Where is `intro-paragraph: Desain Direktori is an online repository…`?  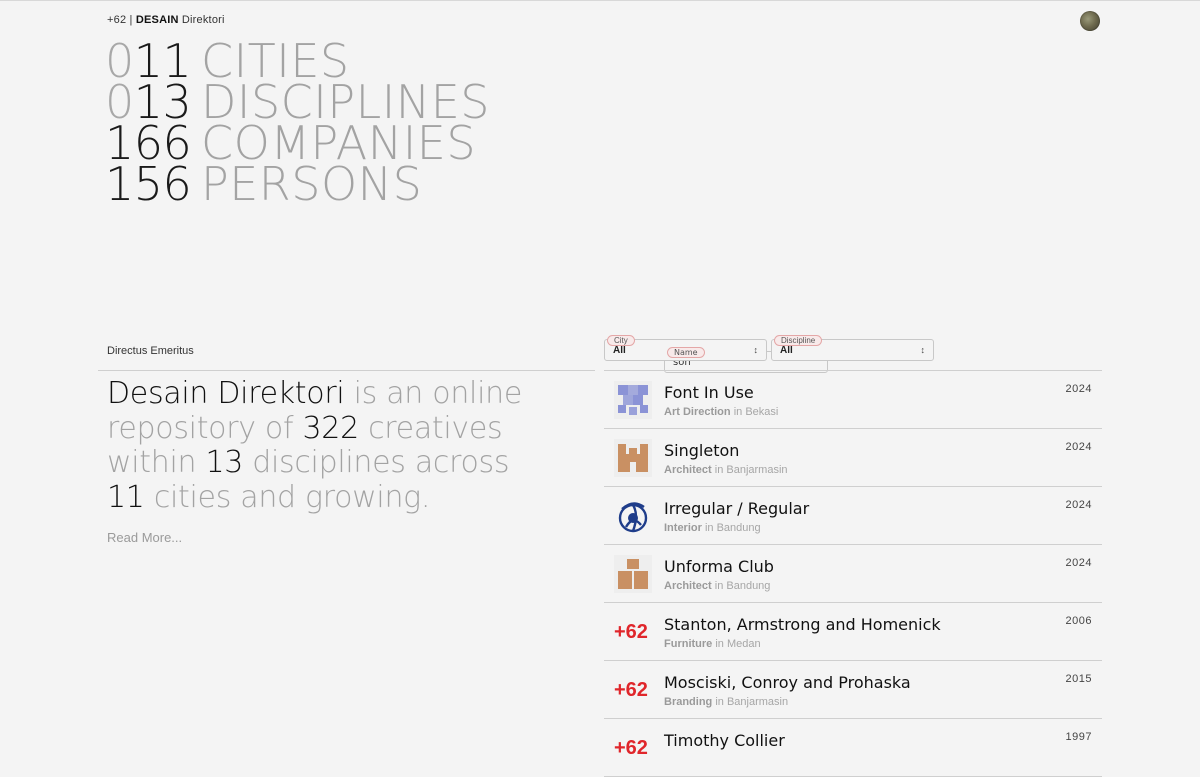 intro-paragraph: Desain Direktori is an online repository… is located at coordinates (327, 445).